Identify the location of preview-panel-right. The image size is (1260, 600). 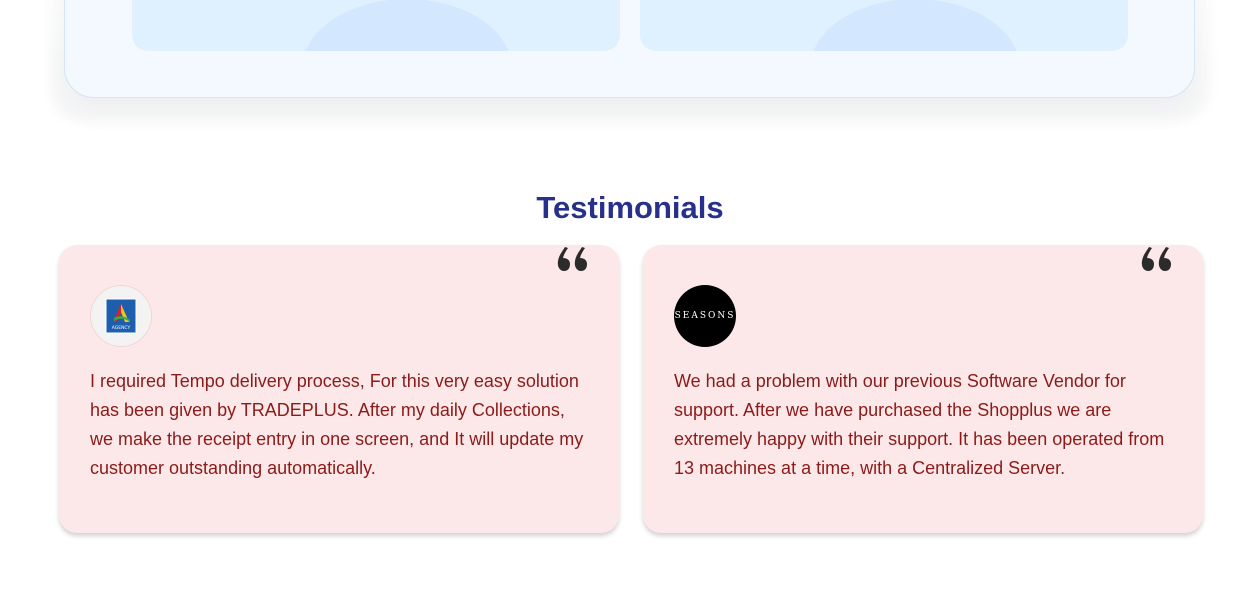
(884, 25).